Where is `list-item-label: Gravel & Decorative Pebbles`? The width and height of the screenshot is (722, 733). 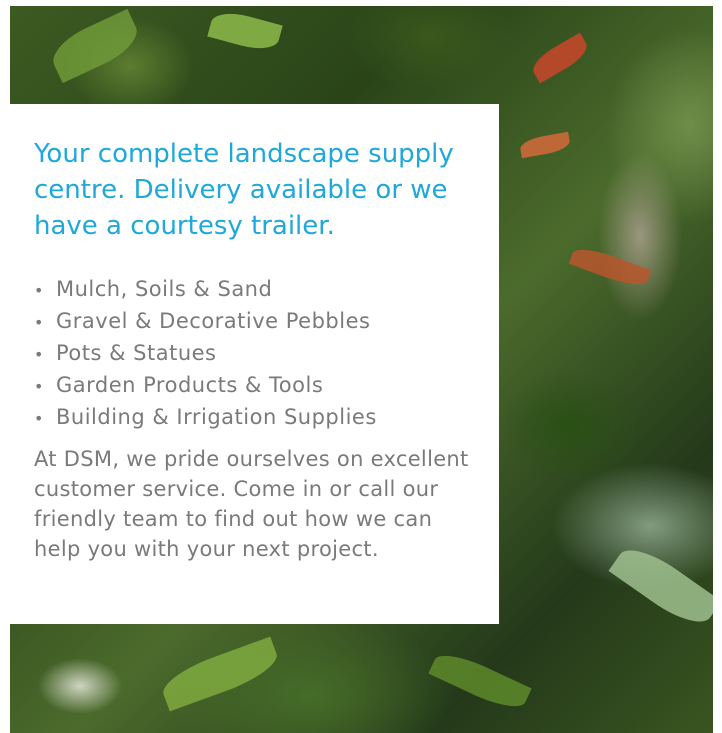 list-item-label: Gravel & Decorative Pebbles is located at coordinates (213, 321).